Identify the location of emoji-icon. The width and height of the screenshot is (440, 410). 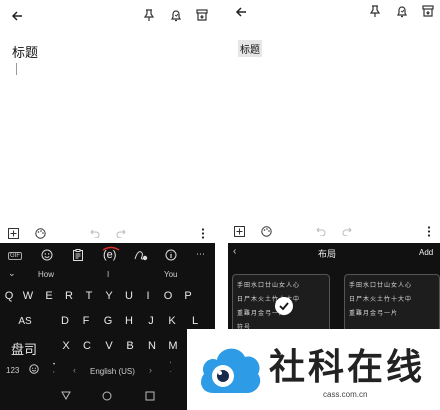
(47, 255).